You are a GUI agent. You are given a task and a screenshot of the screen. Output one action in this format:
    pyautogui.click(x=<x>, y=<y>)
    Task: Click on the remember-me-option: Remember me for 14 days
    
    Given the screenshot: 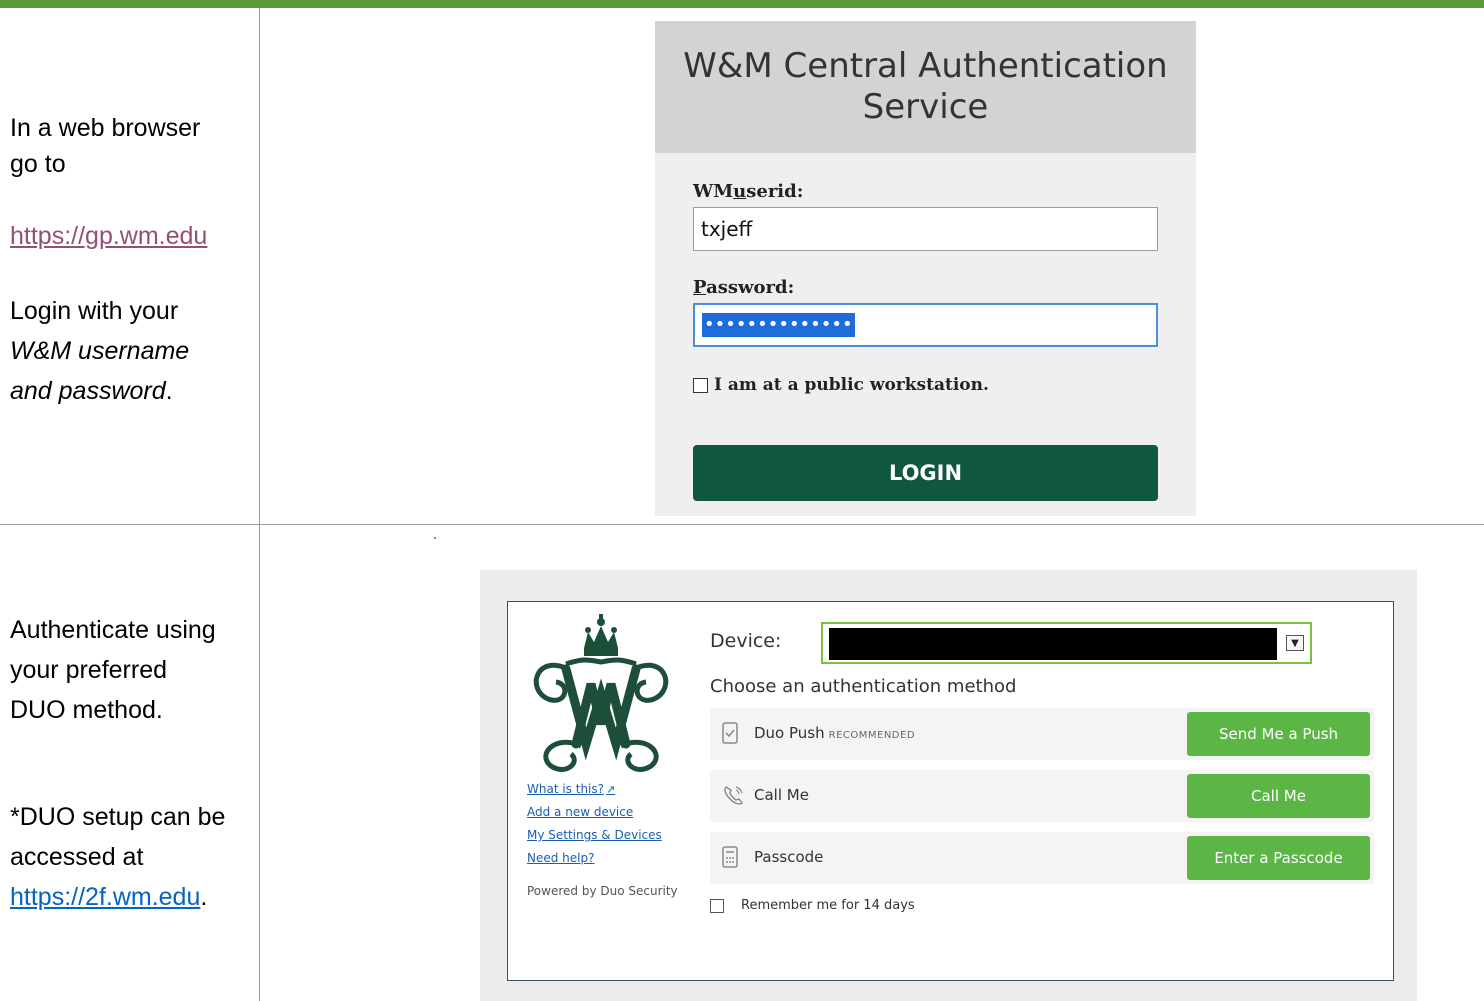 What is the action you would take?
    pyautogui.click(x=812, y=905)
    